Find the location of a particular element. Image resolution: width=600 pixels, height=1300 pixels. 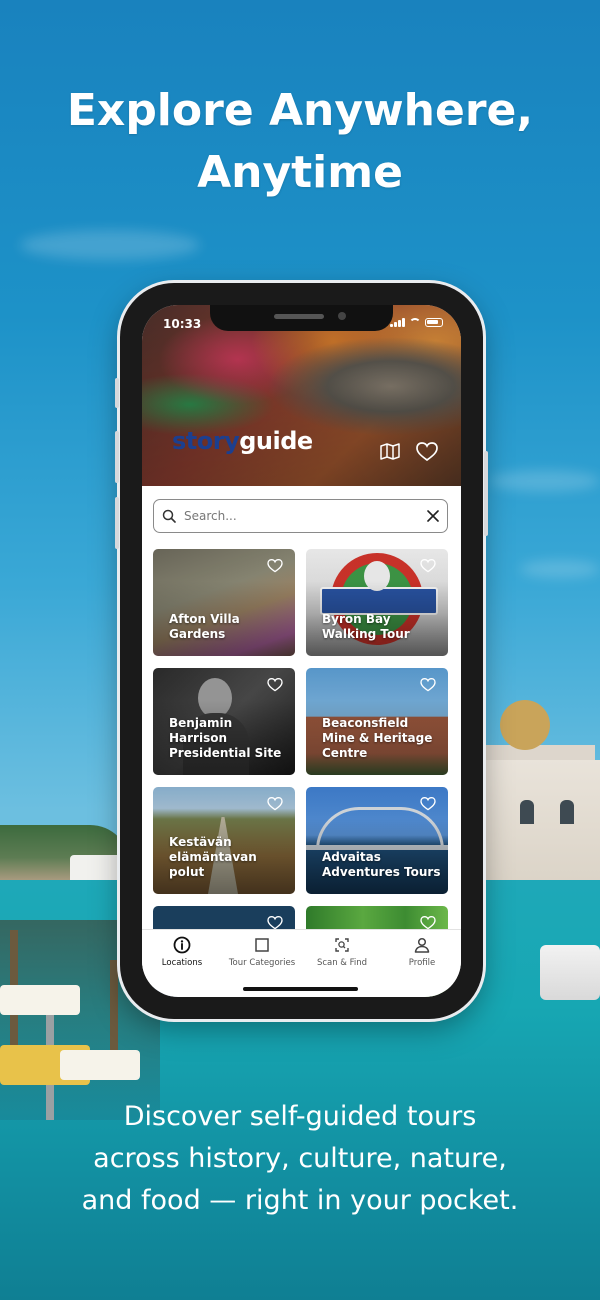

app-logo: storyguide is located at coordinates (242, 441).